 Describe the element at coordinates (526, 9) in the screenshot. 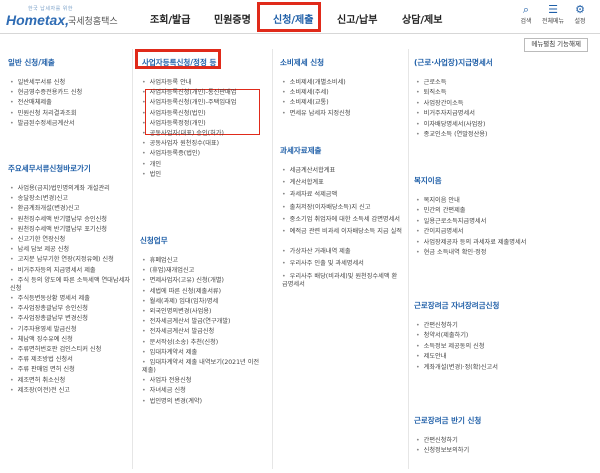

I see `search-icon: ⌕` at that location.